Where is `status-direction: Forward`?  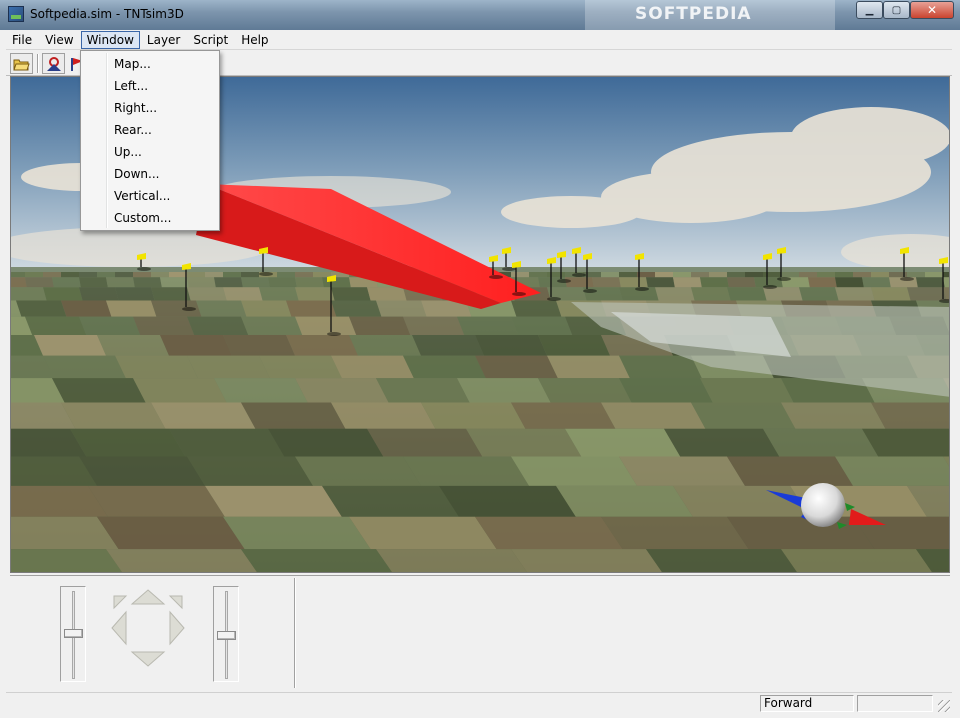
status-direction: Forward is located at coordinates (807, 703).